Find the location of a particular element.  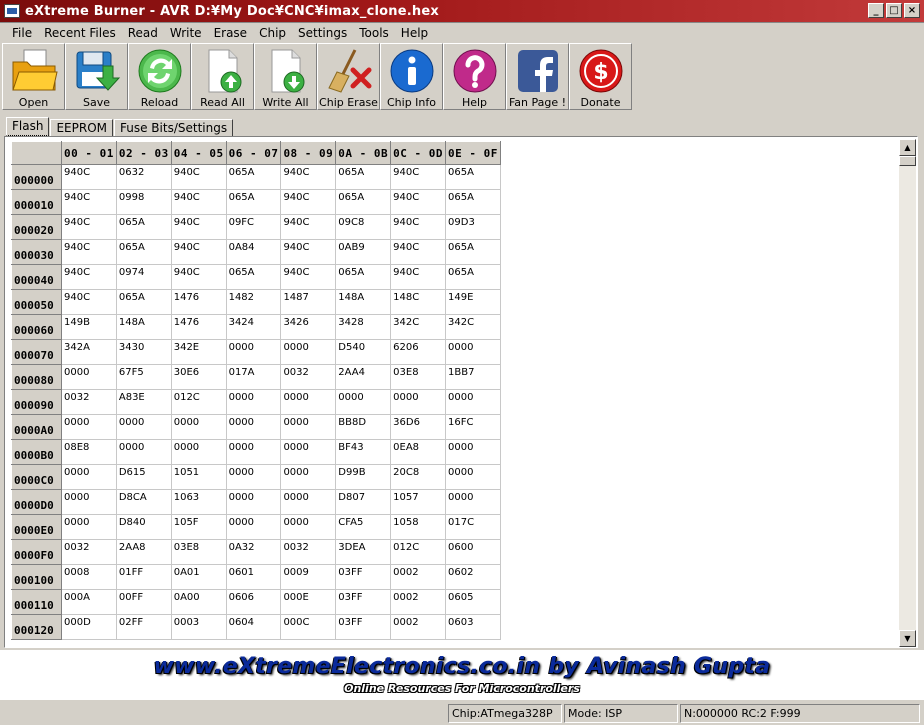

write-all-button: Write All is located at coordinates (285, 76).